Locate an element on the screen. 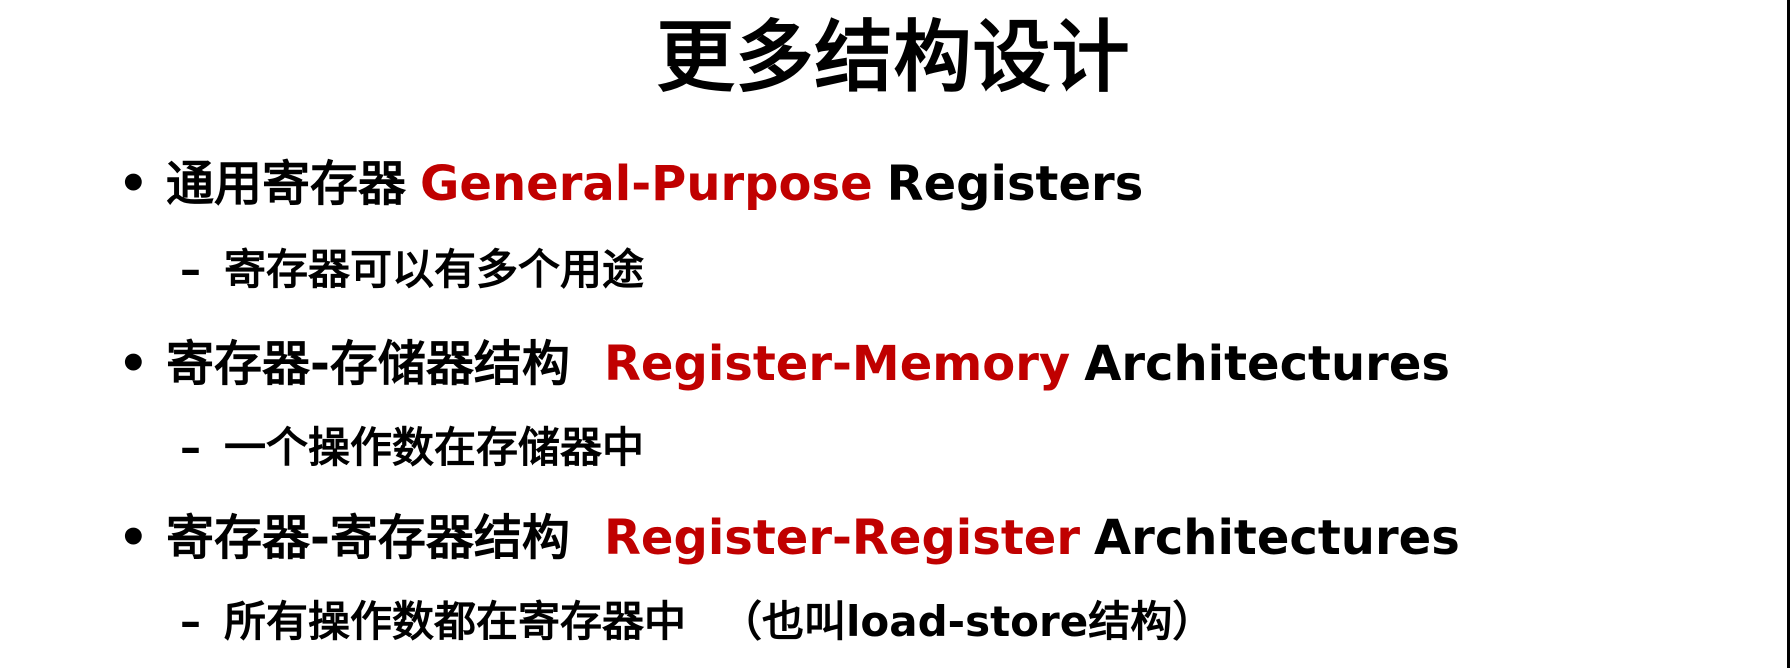 Image resolution: width=1790 pixels, height=668 pixels. sub-item-text: 一个操作数在存储器中 is located at coordinates (434, 447).